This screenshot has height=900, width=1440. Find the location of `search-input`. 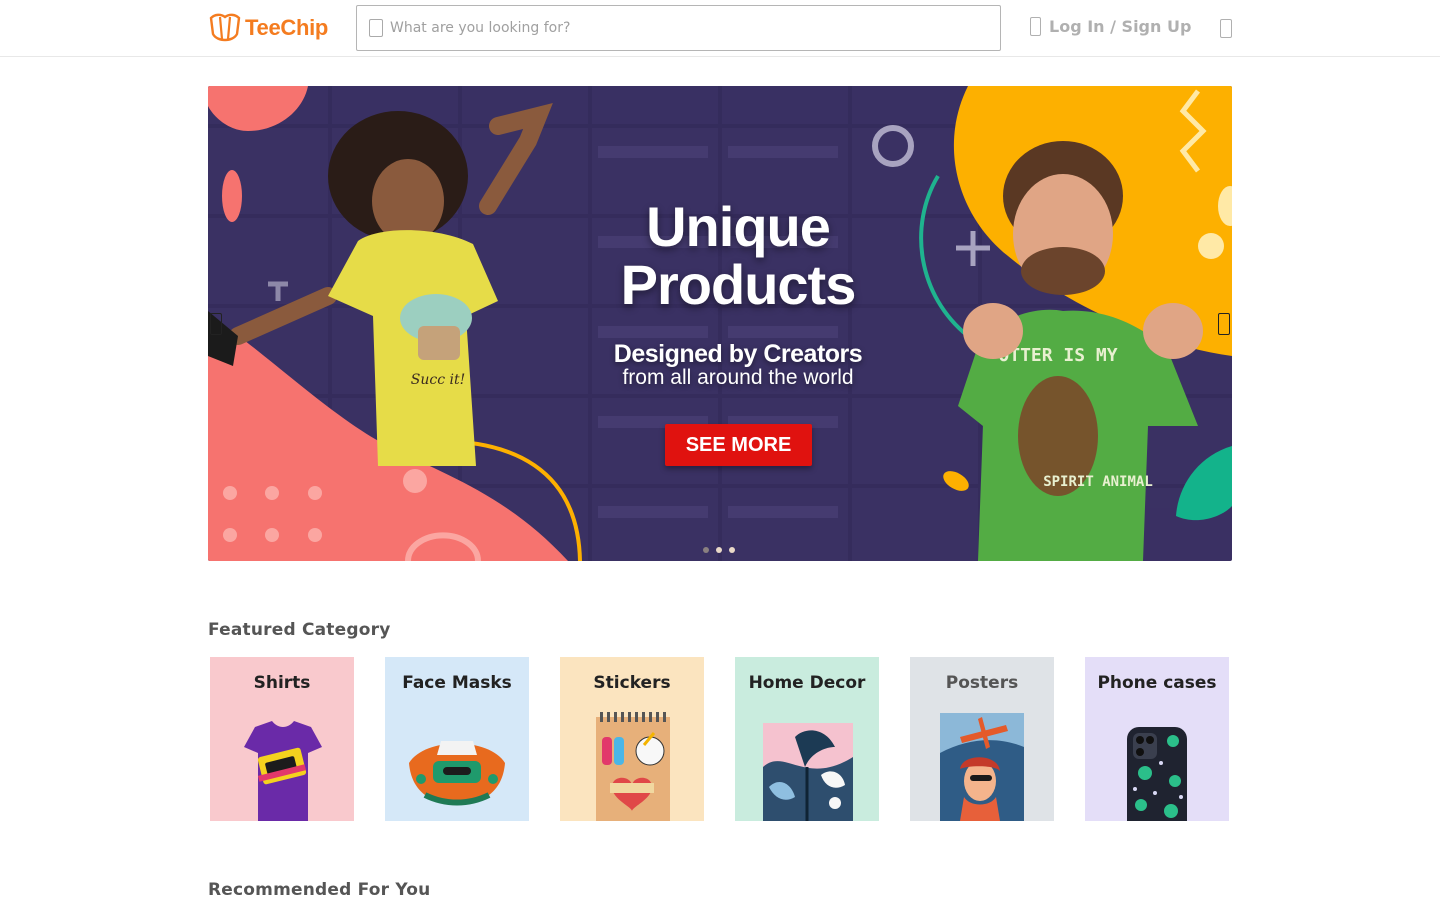

search-input is located at coordinates (680, 28).